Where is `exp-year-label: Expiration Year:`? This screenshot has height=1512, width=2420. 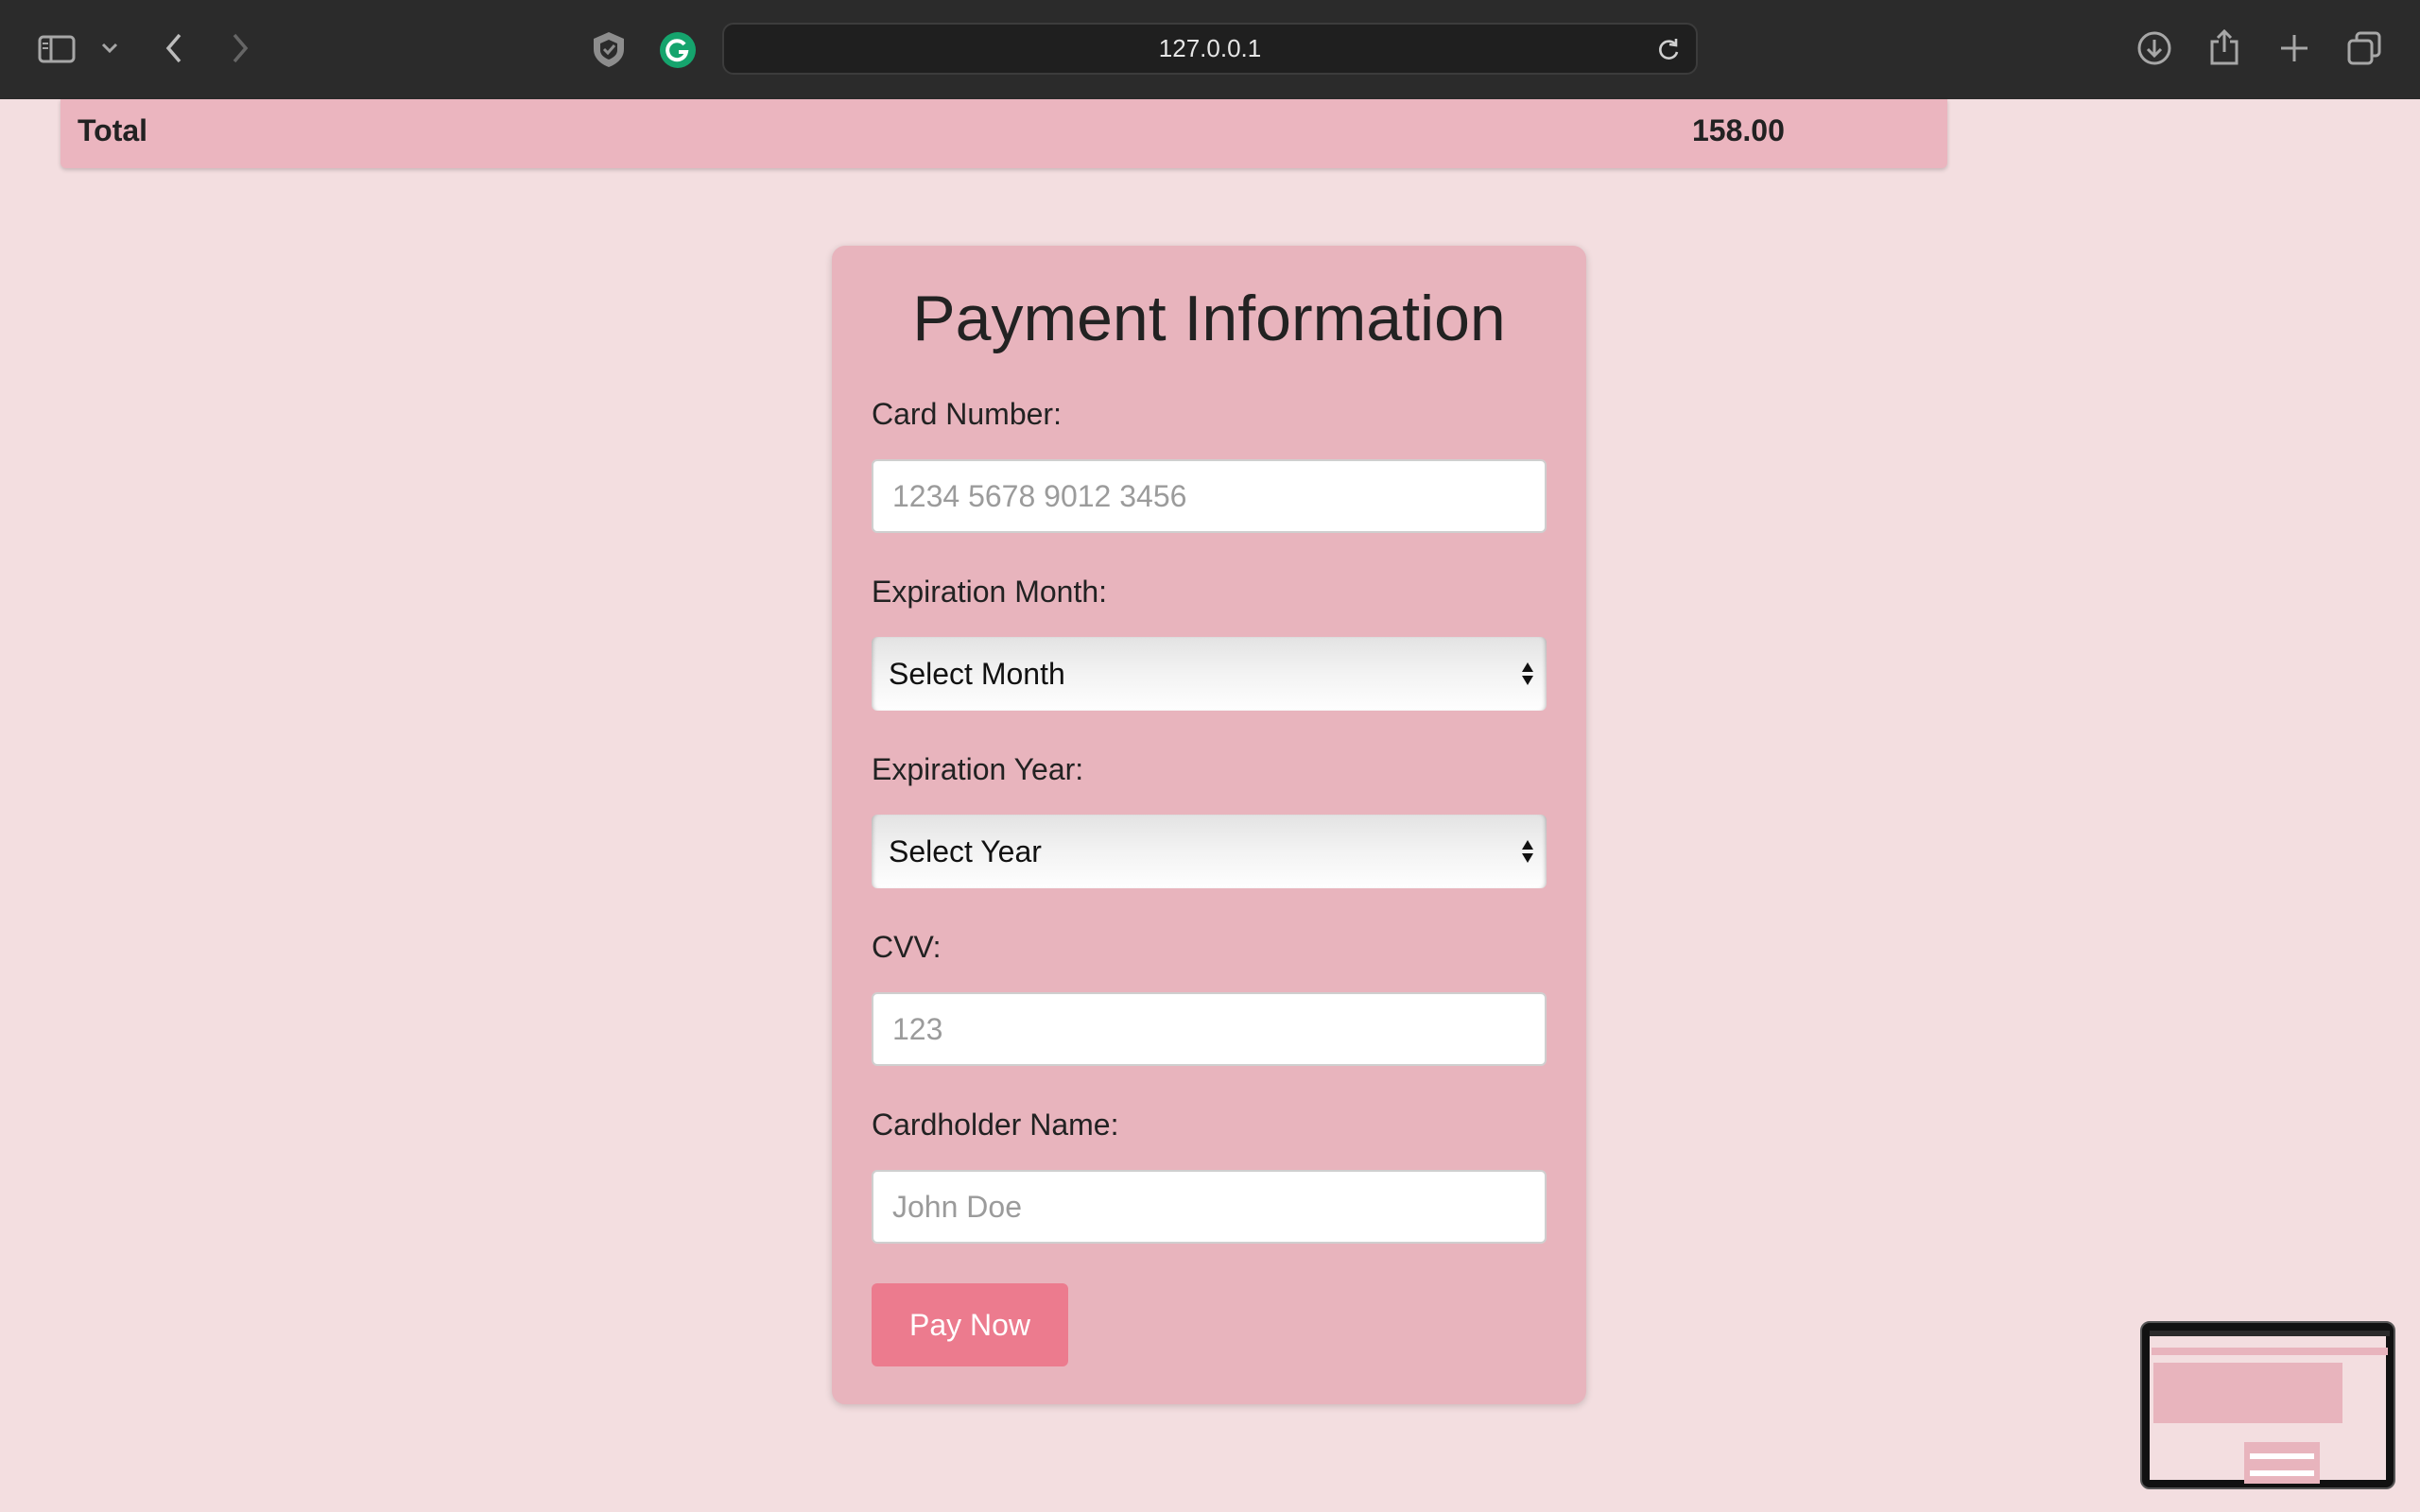 exp-year-label: Expiration Year: is located at coordinates (978, 769).